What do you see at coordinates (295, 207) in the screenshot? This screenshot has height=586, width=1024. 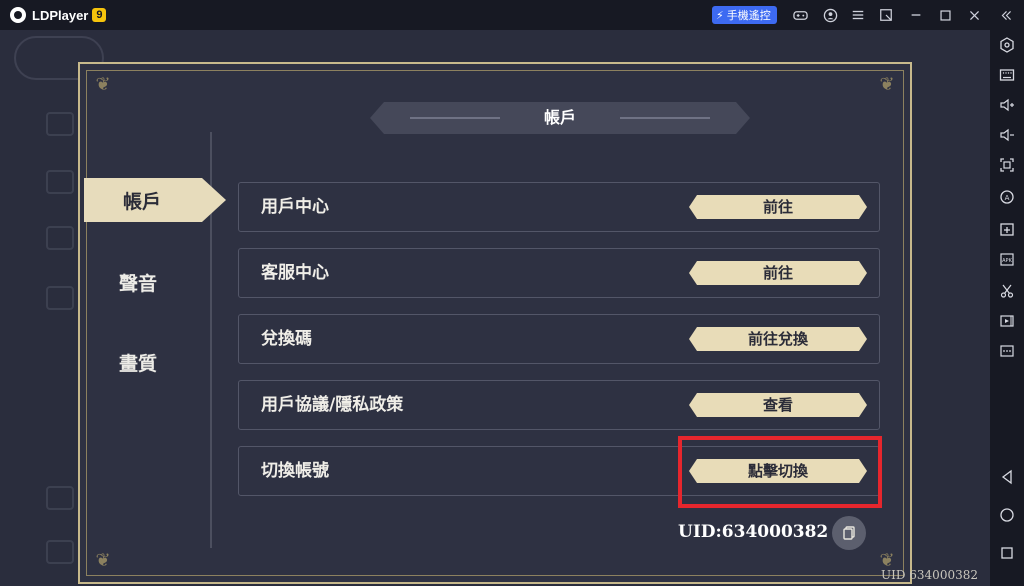 I see `row-label: 用戶中心` at bounding box center [295, 207].